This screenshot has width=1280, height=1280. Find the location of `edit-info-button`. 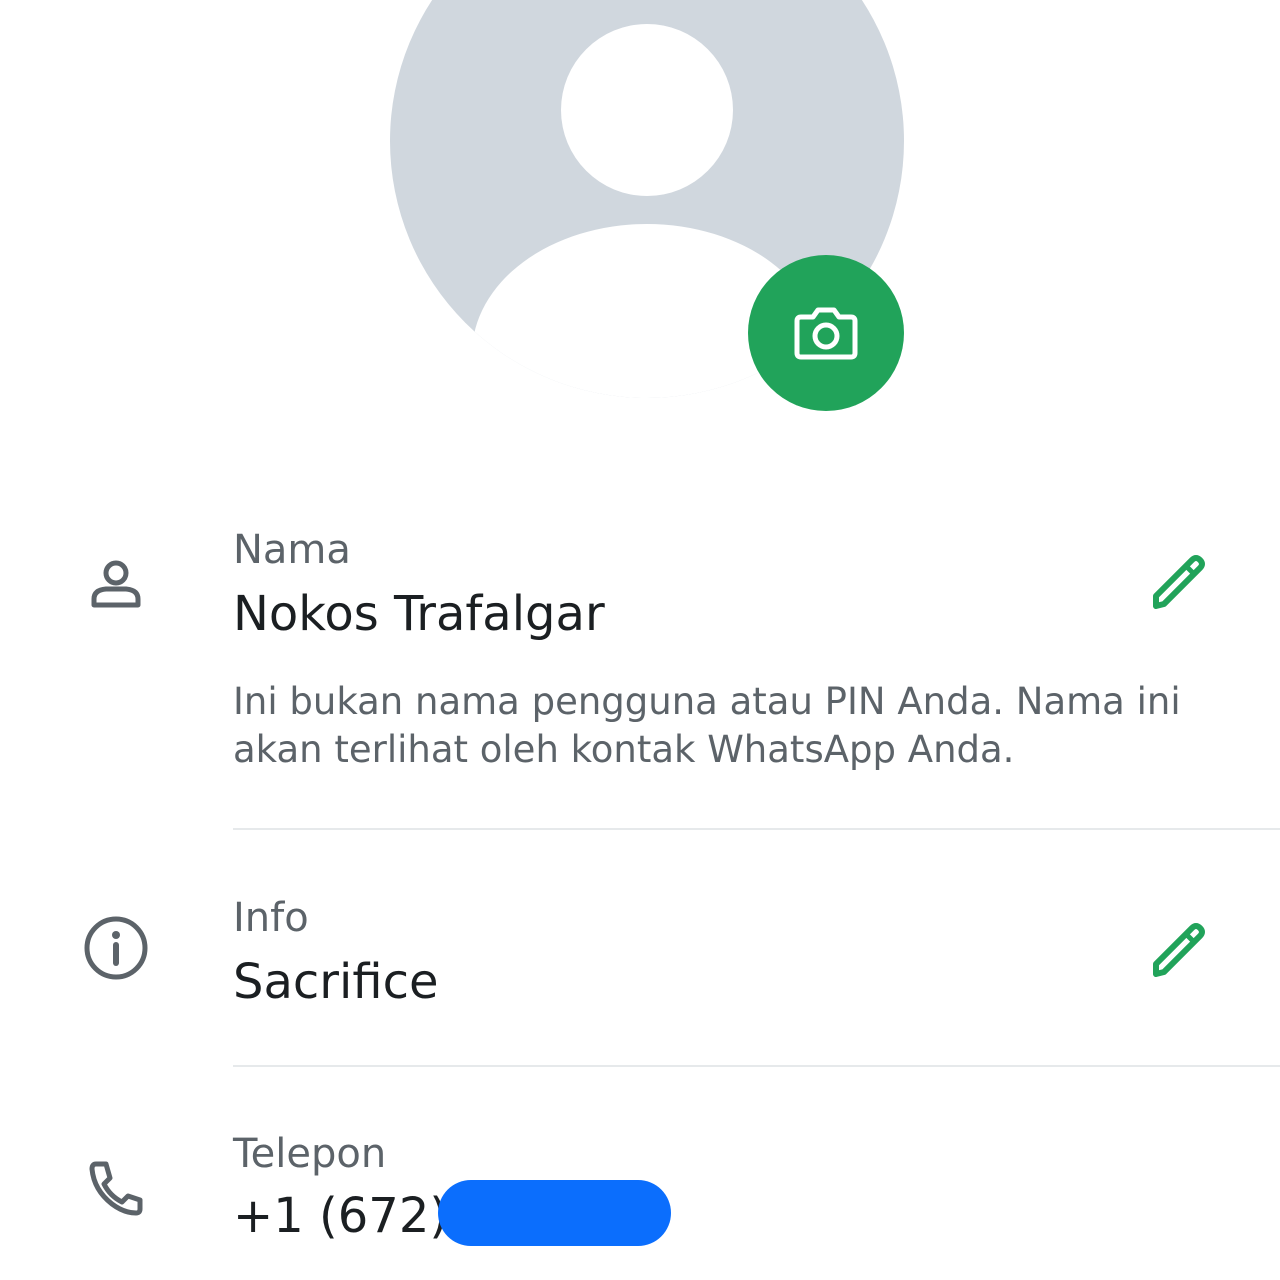

edit-info-button is located at coordinates (1177, 949).